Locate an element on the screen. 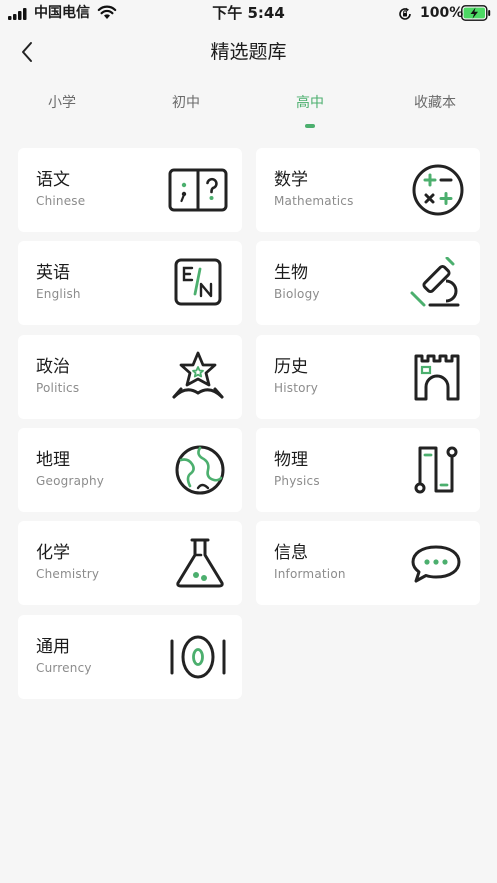 Image resolution: width=497 pixels, height=883 pixels. subject-english-name: Chemistry is located at coordinates (68, 574).